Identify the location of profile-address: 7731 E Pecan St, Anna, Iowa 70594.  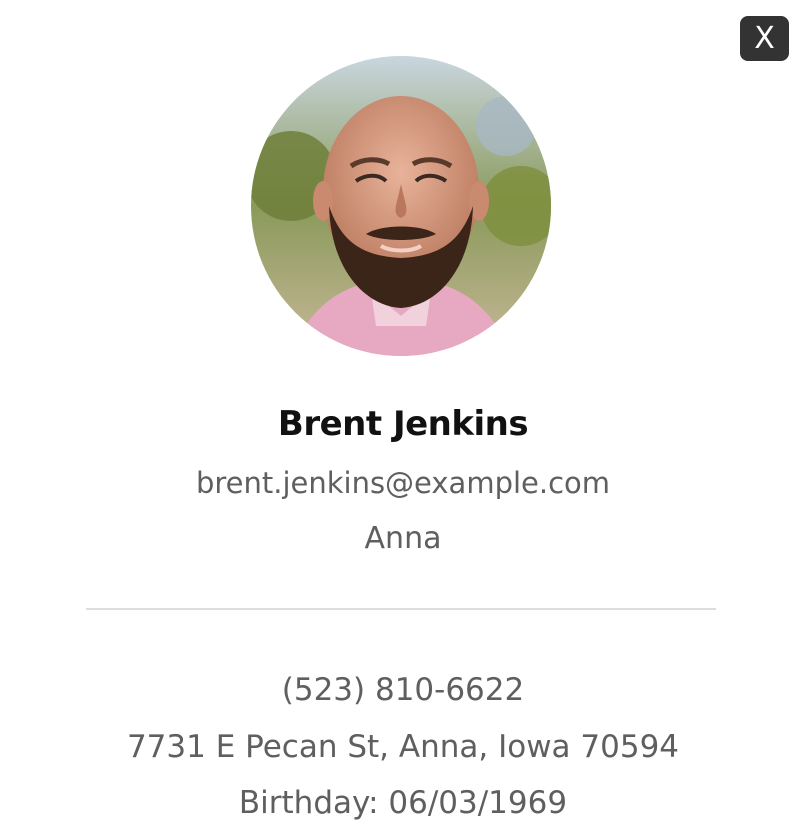
(403, 747).